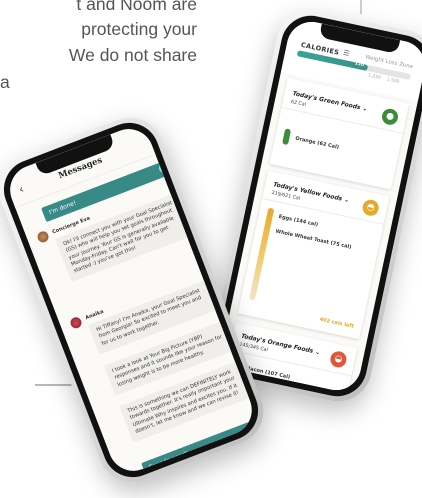 The height and width of the screenshot is (498, 422). I want to click on avatar-anaika, so click(76, 322).